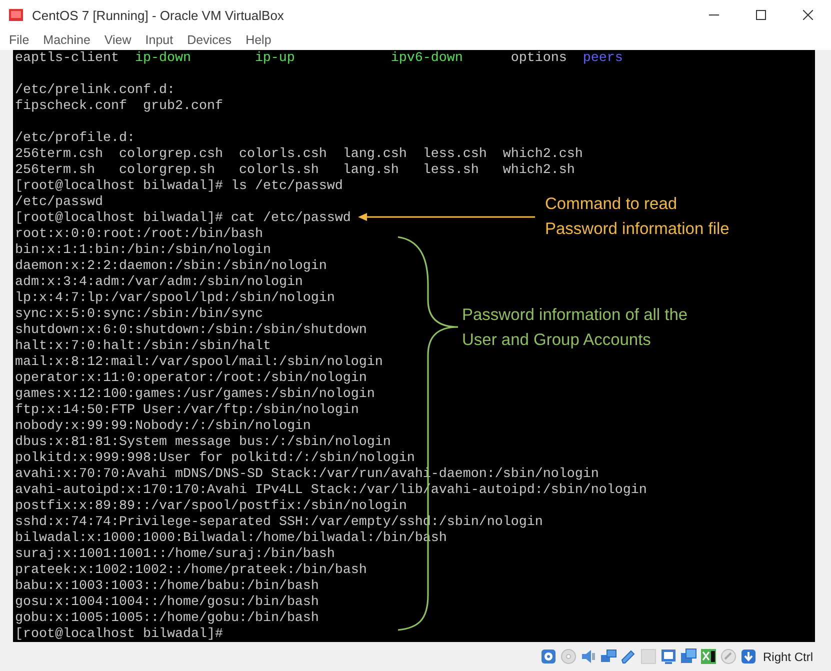  I want to click on terminal-line: shutdown:x:6:0:shutdown:/sbin:/sbin/shutdown, so click(191, 331).